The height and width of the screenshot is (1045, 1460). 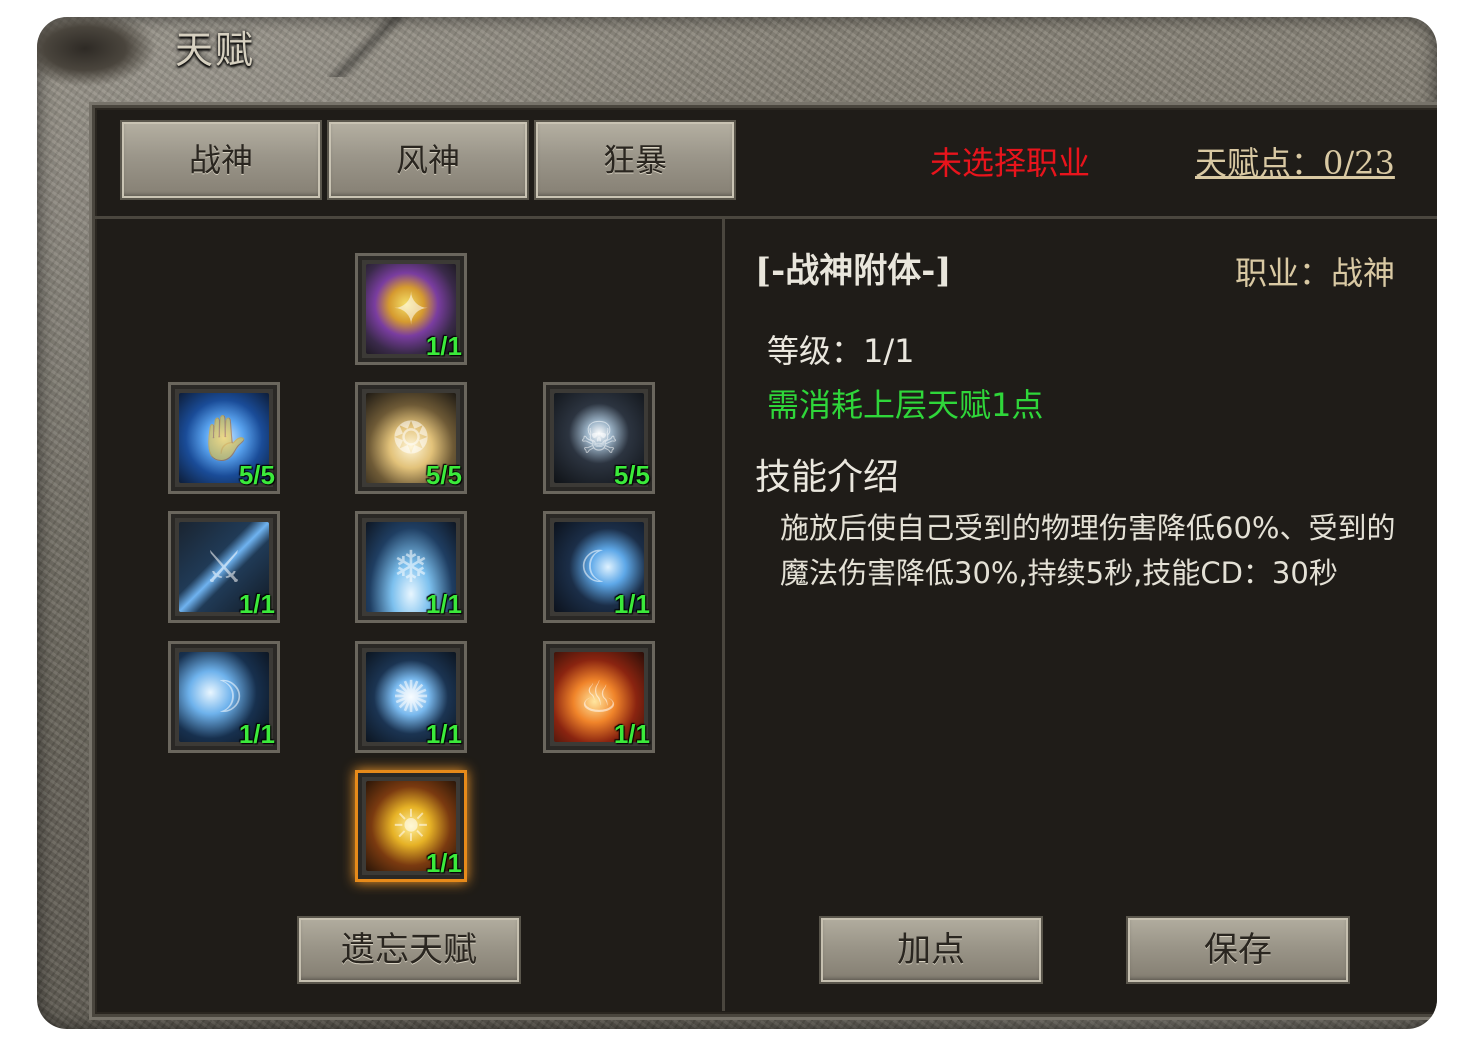 I want to click on add-point-button: 加点, so click(x=931, y=950).